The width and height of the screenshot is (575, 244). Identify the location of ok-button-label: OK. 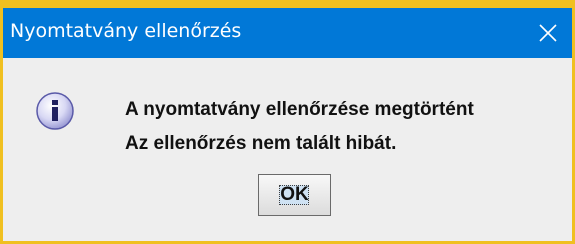
(294, 194).